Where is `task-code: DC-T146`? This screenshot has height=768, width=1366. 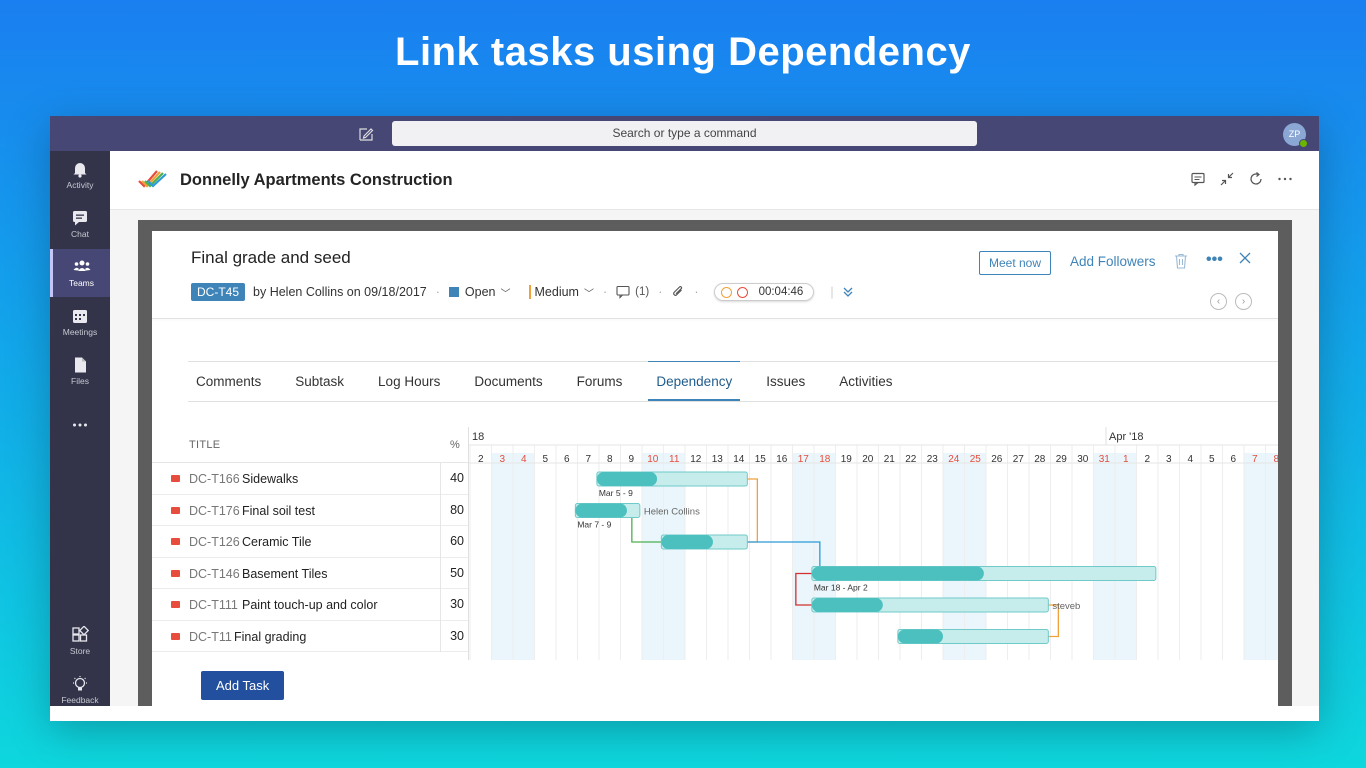
task-code: DC-T146 is located at coordinates (214, 574).